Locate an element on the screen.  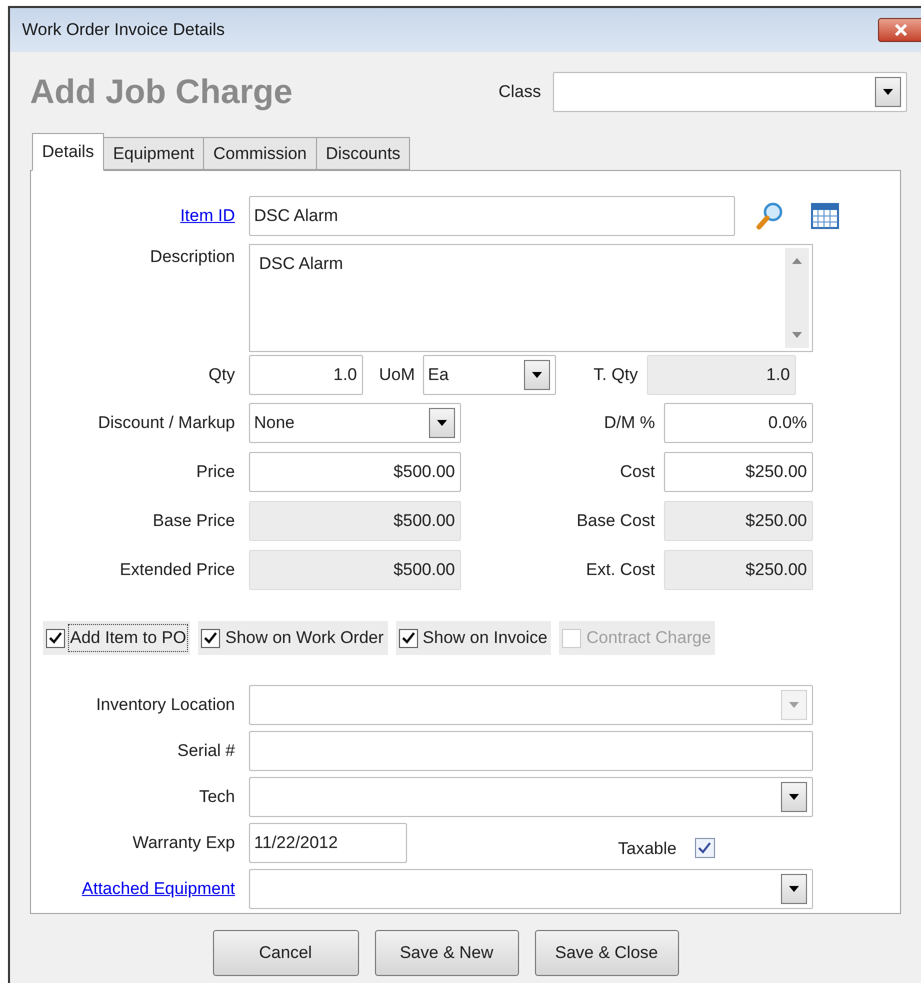
link: Item ID is located at coordinates (207, 216).